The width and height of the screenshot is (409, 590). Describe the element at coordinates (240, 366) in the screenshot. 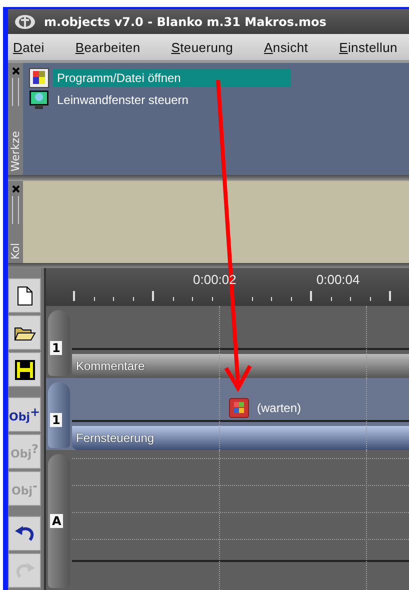

I see `track-name-bar: Kommentare` at that location.